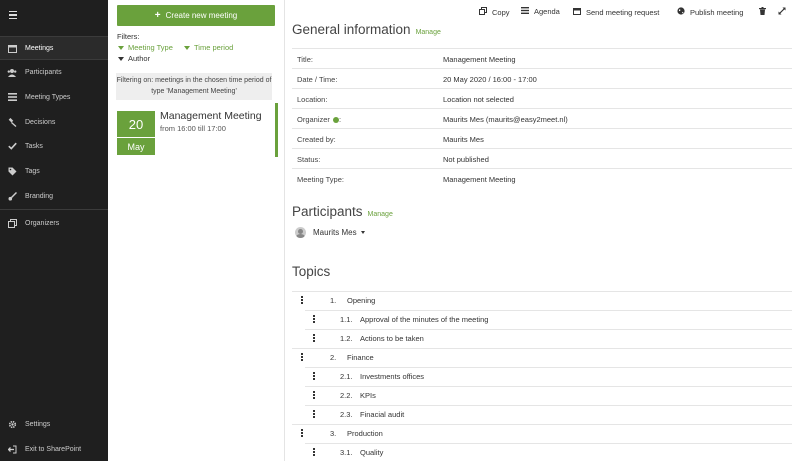  Describe the element at coordinates (490, 79) in the screenshot. I see `info-value: 20 May 2020 / 16:00 - 17:00` at that location.